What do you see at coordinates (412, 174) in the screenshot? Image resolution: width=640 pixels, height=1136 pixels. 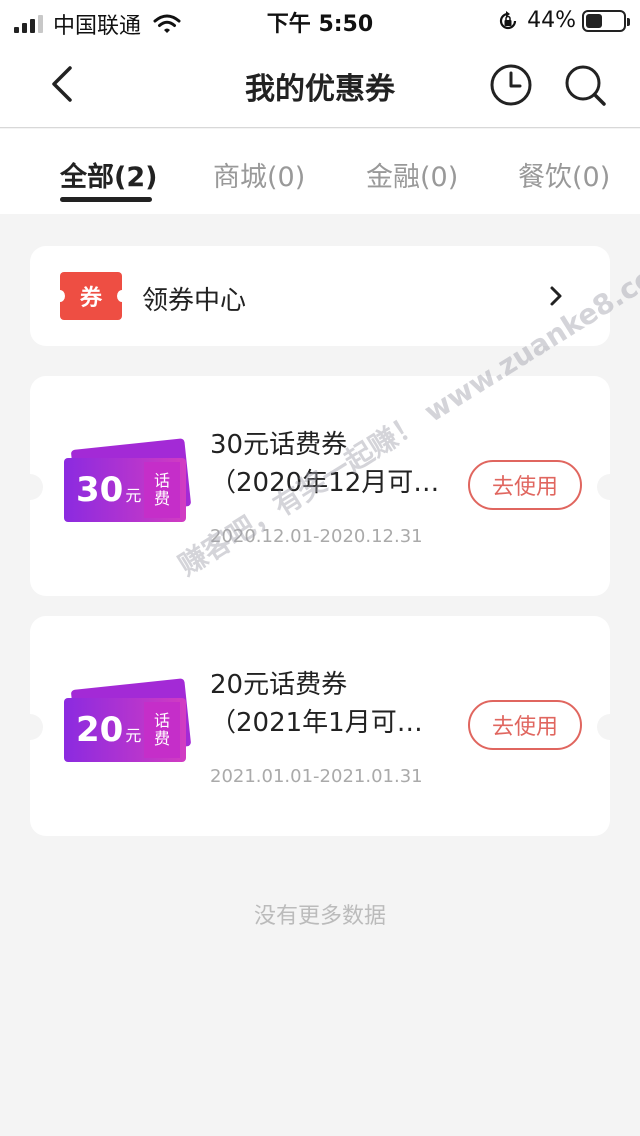 I see `tab-finance: 金融(0)` at bounding box center [412, 174].